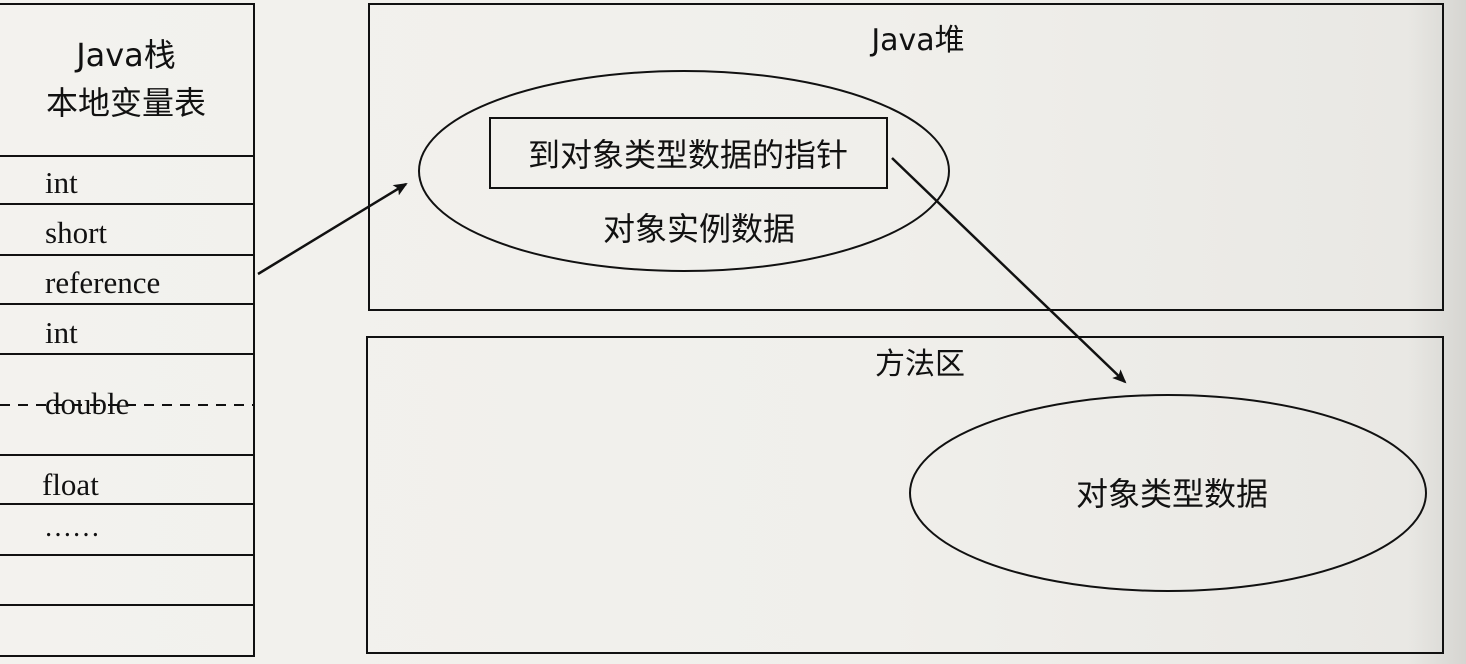 The width and height of the screenshot is (1466, 664). What do you see at coordinates (688, 155) in the screenshot?
I see `type-pointer-label: 到对象类型数据的指针` at bounding box center [688, 155].